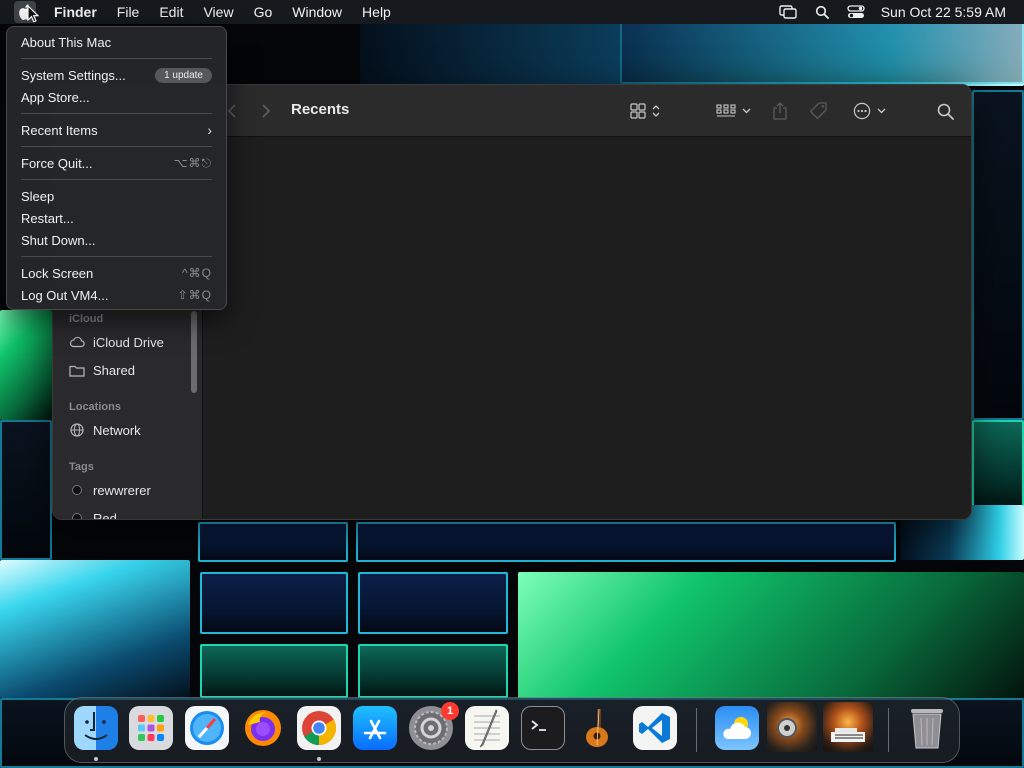  What do you see at coordinates (638, 111) in the screenshot?
I see `view-mode-icon` at bounding box center [638, 111].